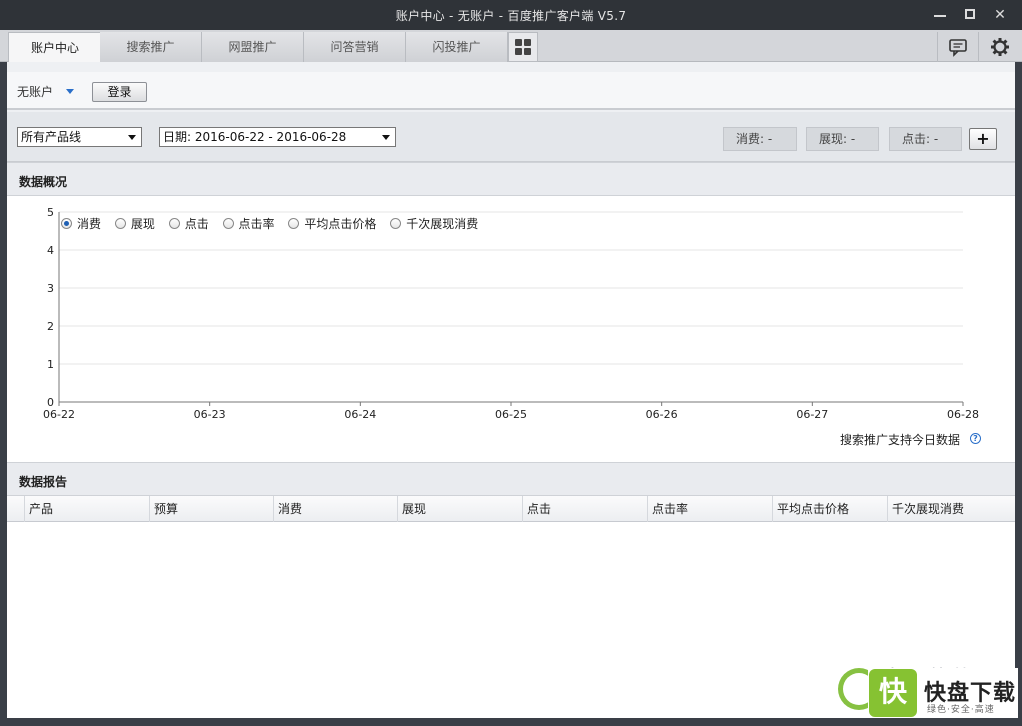  Describe the element at coordinates (951, 509) in the screenshot. I see `column-header-cpm: 千次展现消费` at that location.